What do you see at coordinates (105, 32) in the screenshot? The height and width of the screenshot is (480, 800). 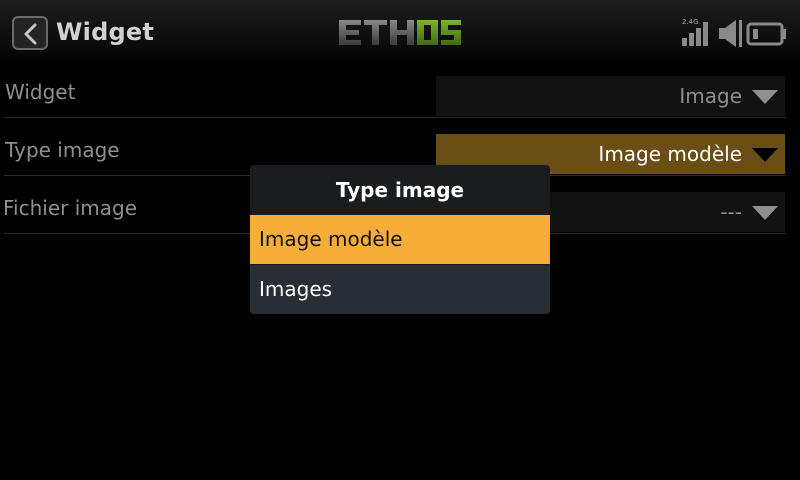 I see `page-title: Widget` at bounding box center [105, 32].